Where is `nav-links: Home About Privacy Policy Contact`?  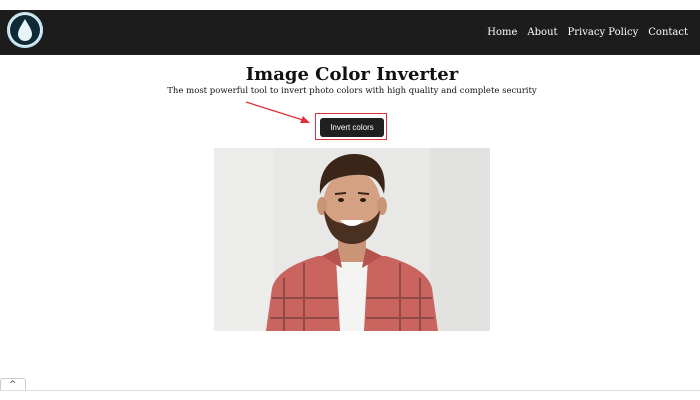 nav-links: Home About Privacy Policy Contact is located at coordinates (587, 32).